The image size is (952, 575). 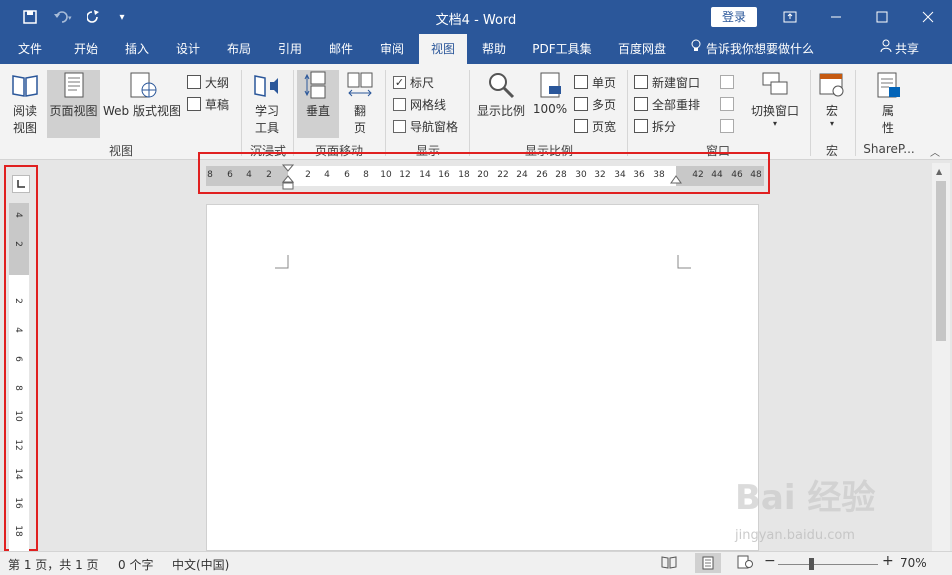 I want to click on tab-mailings: 邮件, so click(x=341, y=49).